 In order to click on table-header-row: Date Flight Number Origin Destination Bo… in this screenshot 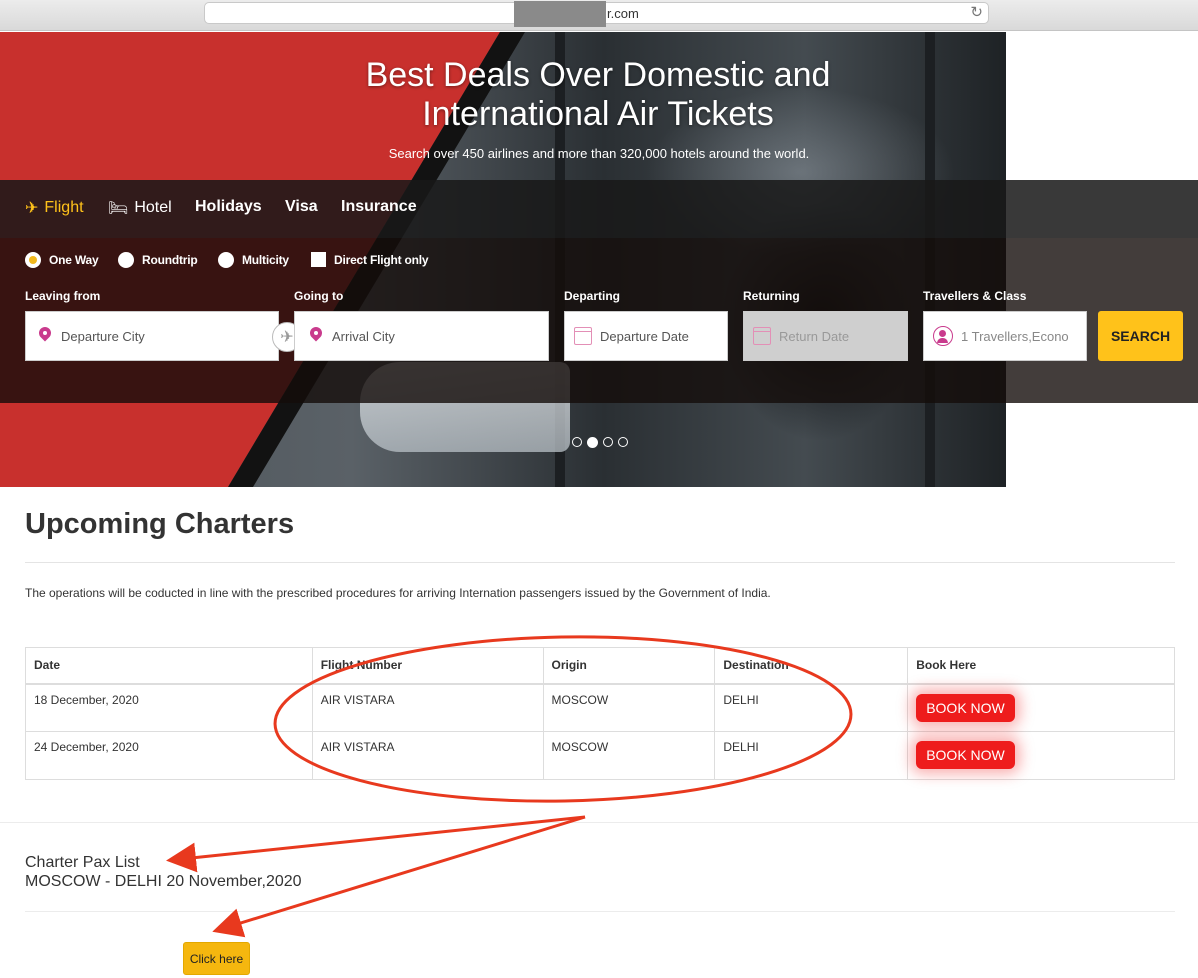, I will do `click(600, 666)`.